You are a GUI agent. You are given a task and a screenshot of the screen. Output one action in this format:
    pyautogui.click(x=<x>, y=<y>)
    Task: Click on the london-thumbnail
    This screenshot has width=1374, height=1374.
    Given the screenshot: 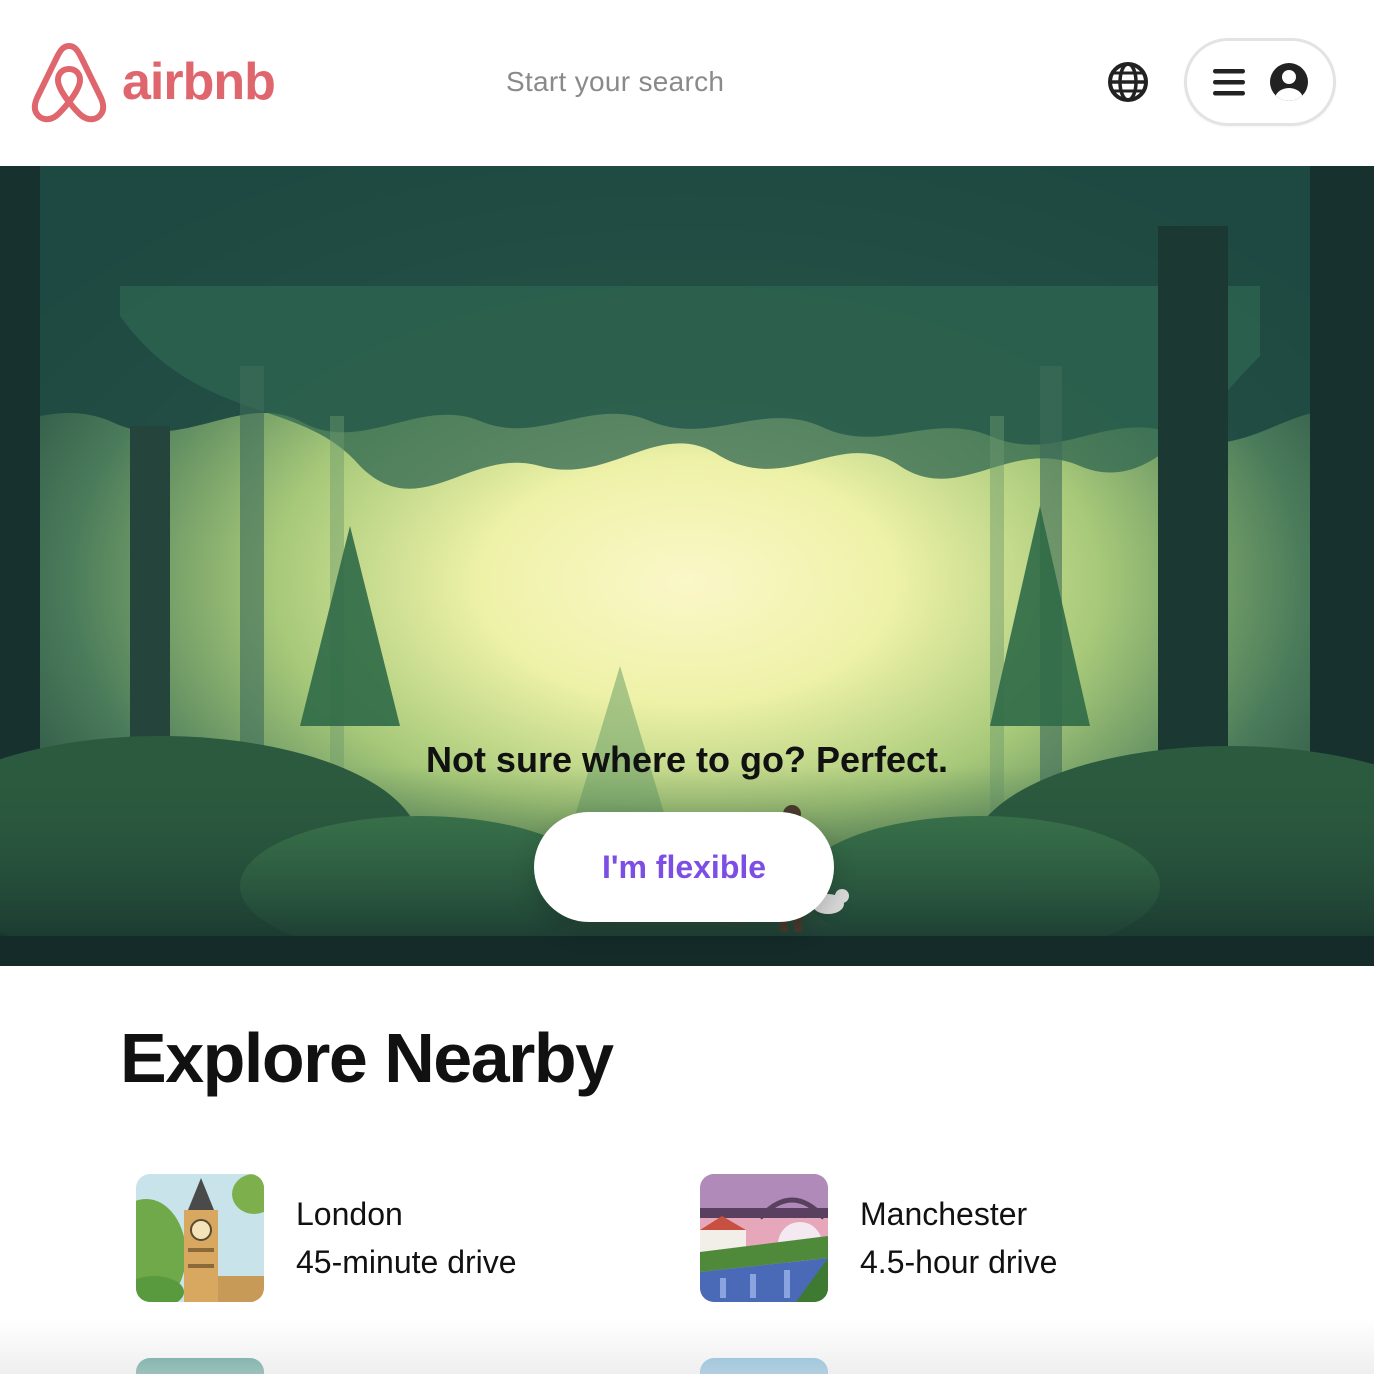 What is the action you would take?
    pyautogui.click(x=200, y=1238)
    